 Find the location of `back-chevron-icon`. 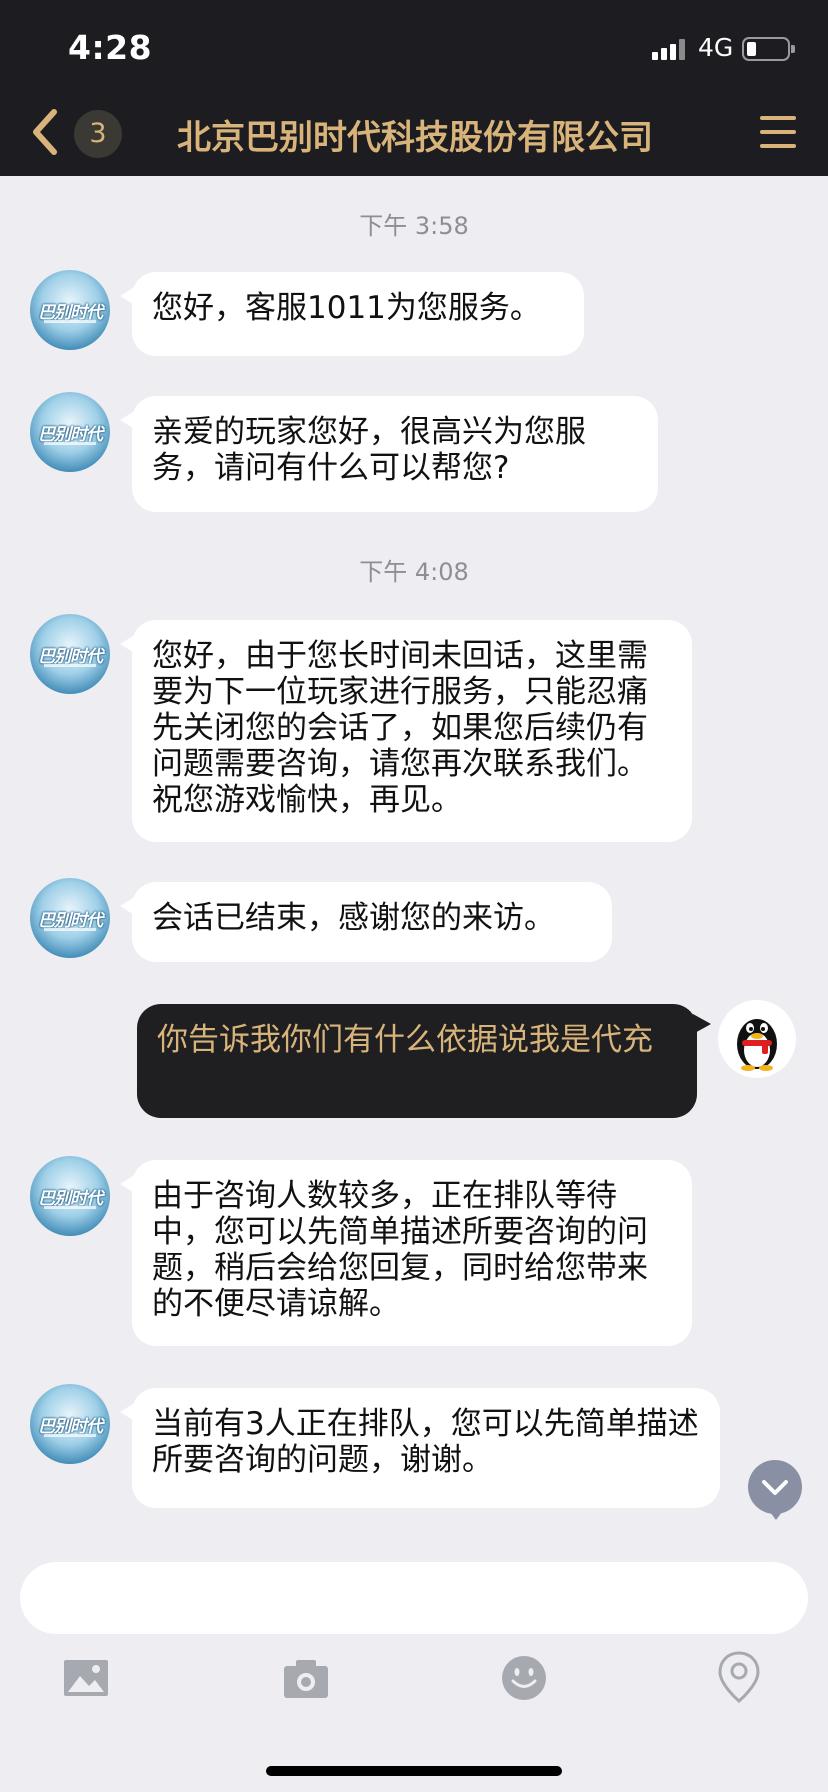

back-chevron-icon is located at coordinates (46, 132).